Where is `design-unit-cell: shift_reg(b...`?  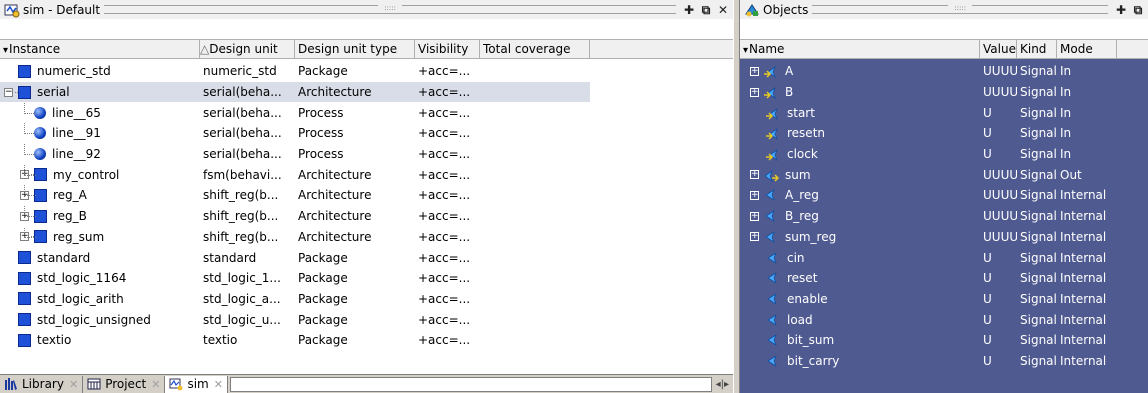 design-unit-cell: shift_reg(b... is located at coordinates (241, 195).